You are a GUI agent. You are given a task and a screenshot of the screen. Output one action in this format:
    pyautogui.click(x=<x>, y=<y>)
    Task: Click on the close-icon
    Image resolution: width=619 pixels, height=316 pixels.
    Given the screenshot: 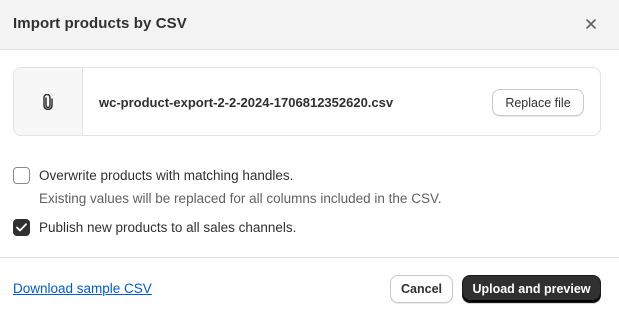 What is the action you would take?
    pyautogui.click(x=591, y=24)
    